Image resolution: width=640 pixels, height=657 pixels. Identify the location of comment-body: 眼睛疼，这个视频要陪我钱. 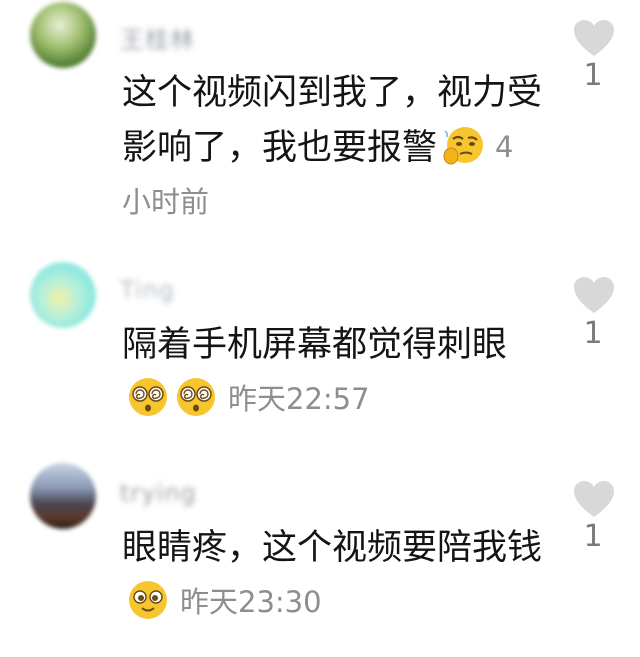
(332, 548).